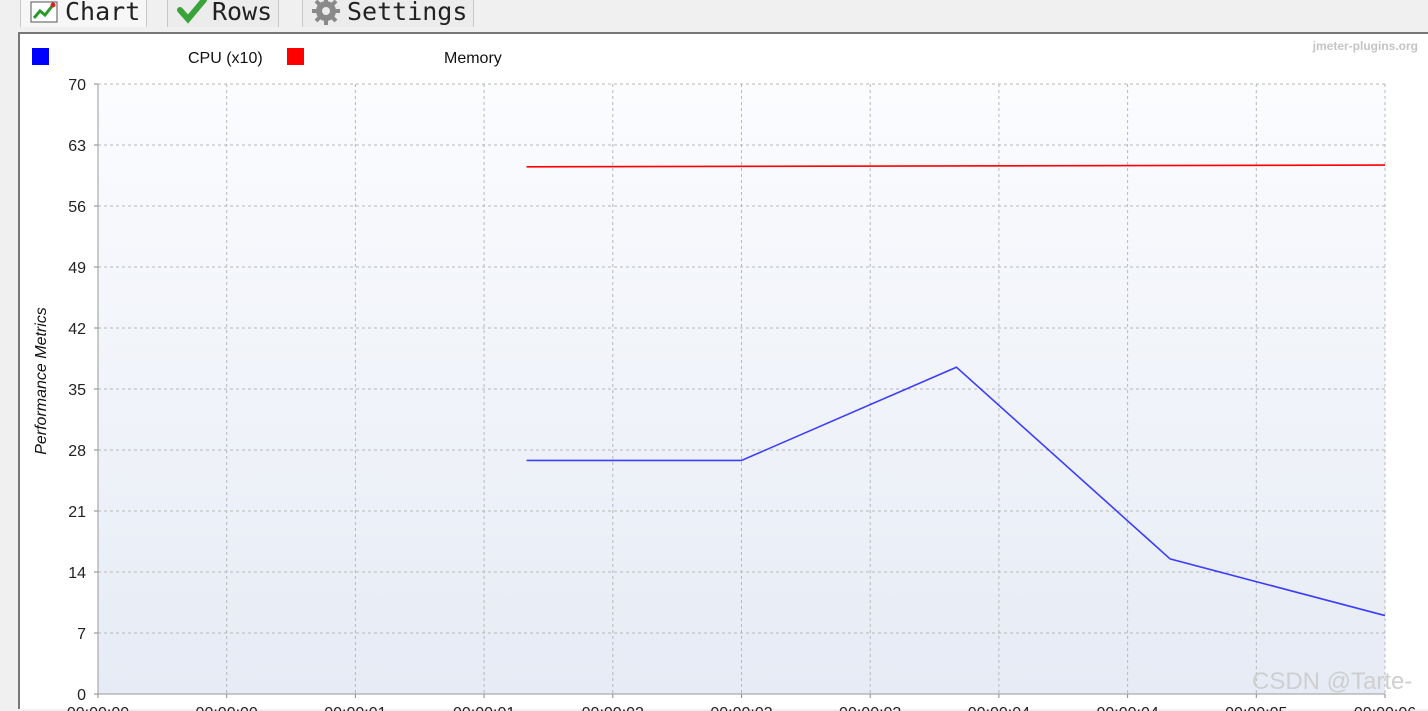 This screenshot has height=711, width=1428. What do you see at coordinates (613, 708) in the screenshot?
I see `x-tick-label: 00:00:02` at bounding box center [613, 708].